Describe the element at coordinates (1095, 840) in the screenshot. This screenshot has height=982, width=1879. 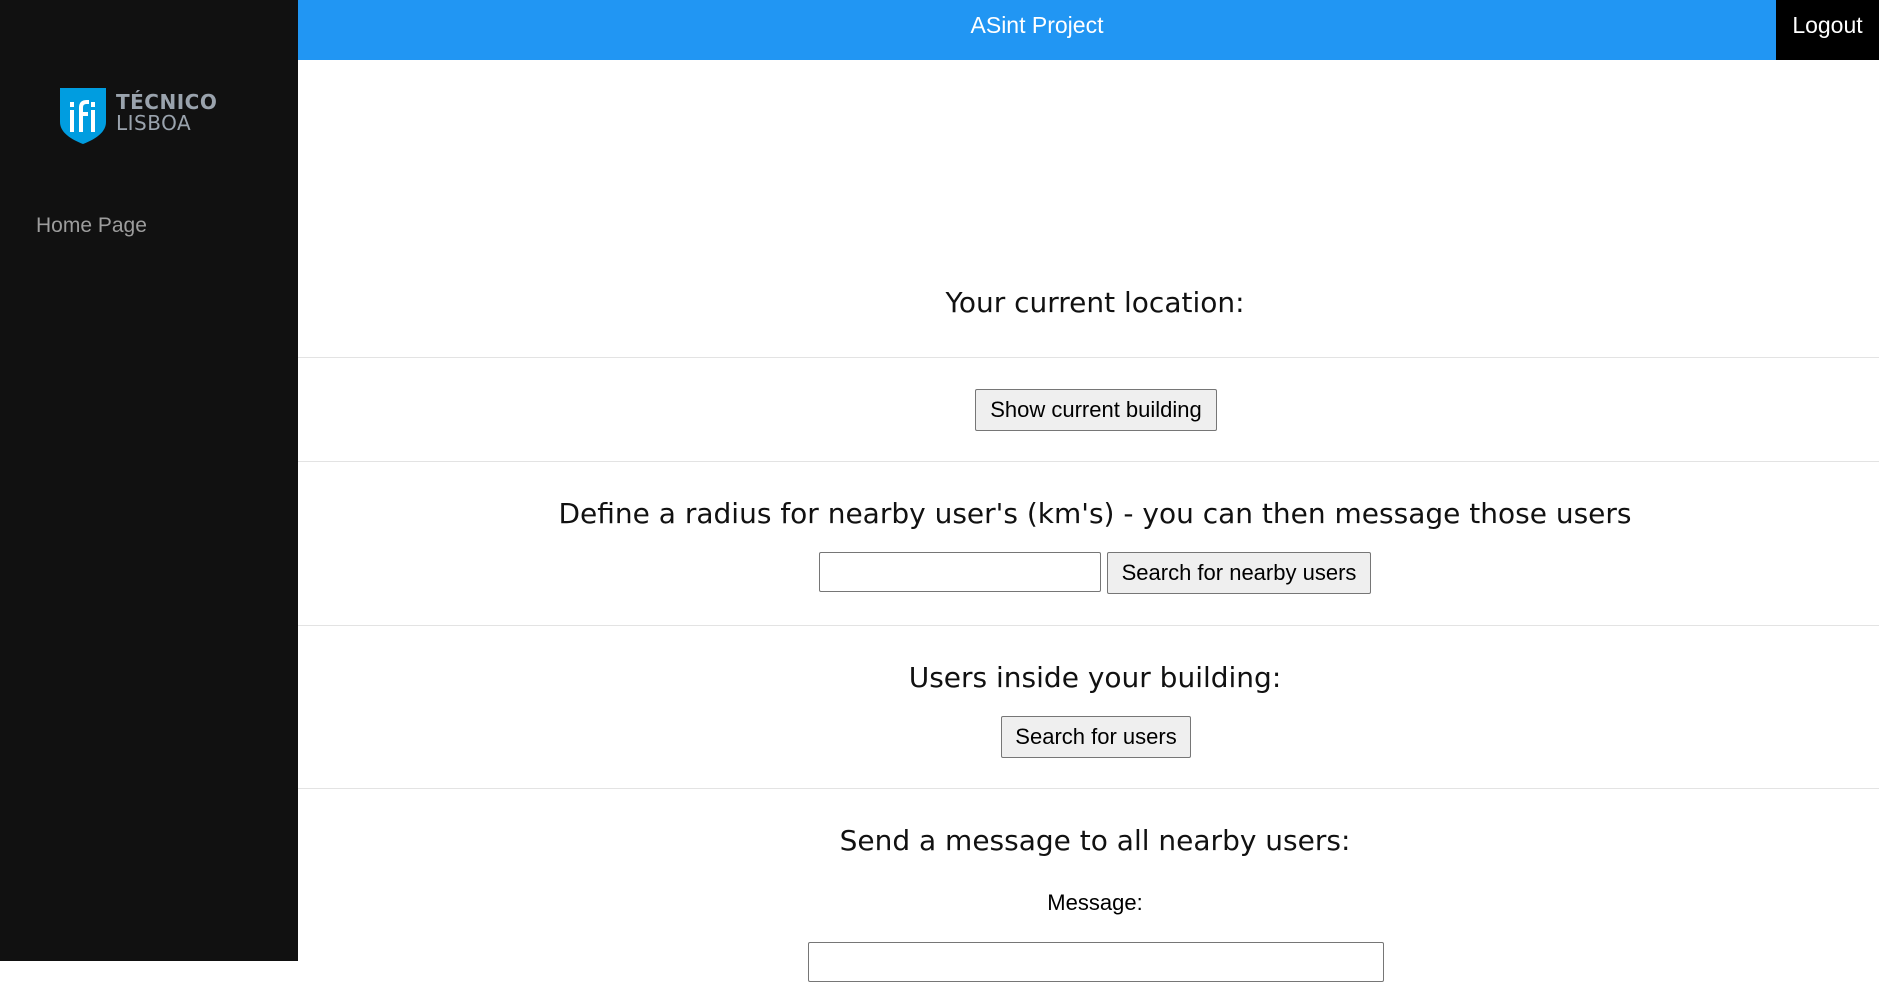
I see `send-message-heading: Send a message to all nearby users:` at that location.